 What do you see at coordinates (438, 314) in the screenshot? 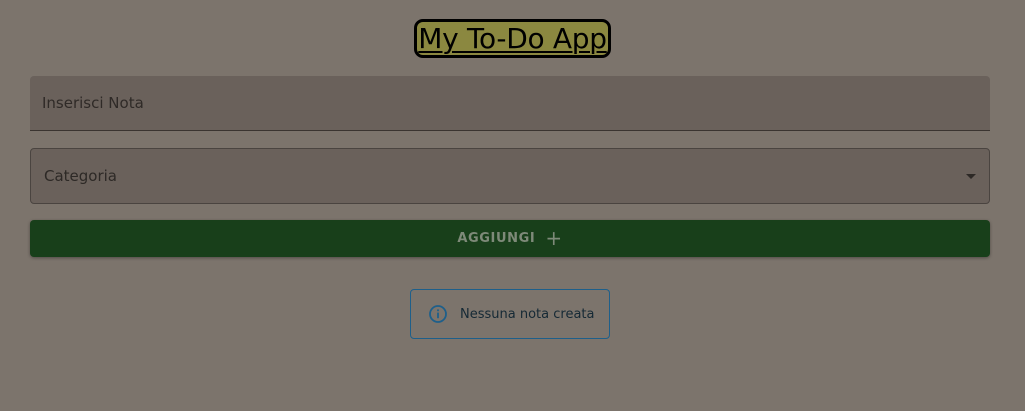
I see `info-icon` at bounding box center [438, 314].